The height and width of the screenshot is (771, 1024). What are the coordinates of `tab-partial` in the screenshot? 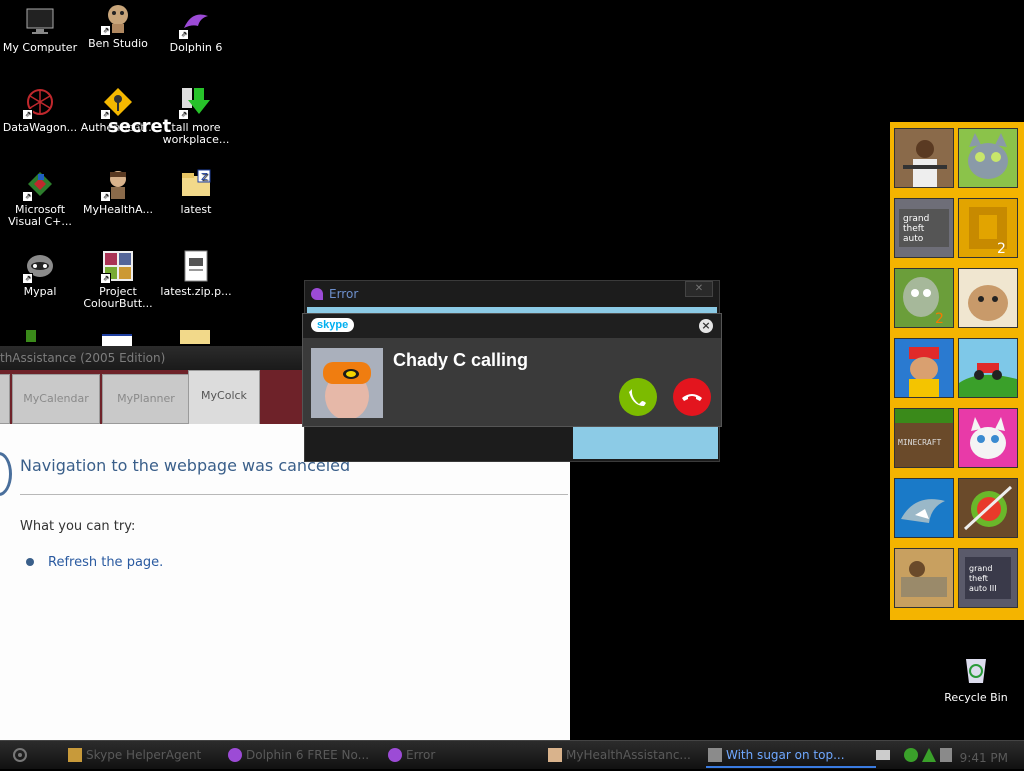 It's located at (5, 399).